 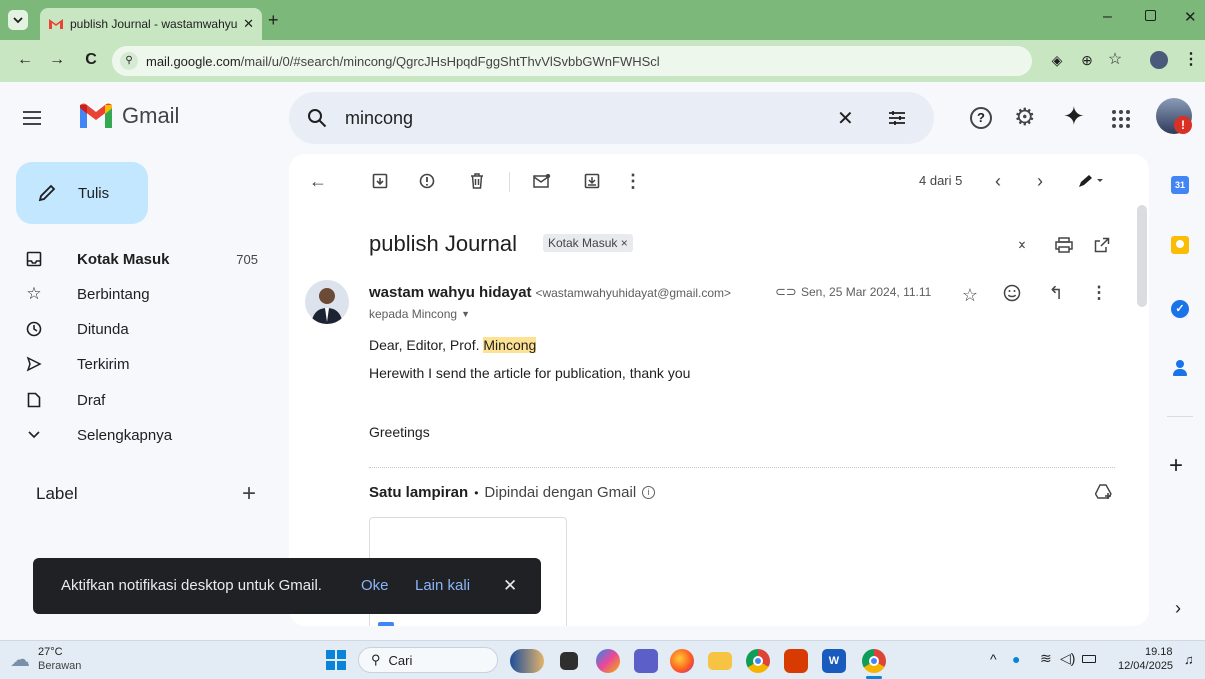 I want to click on copilot-icon, so click(x=608, y=661).